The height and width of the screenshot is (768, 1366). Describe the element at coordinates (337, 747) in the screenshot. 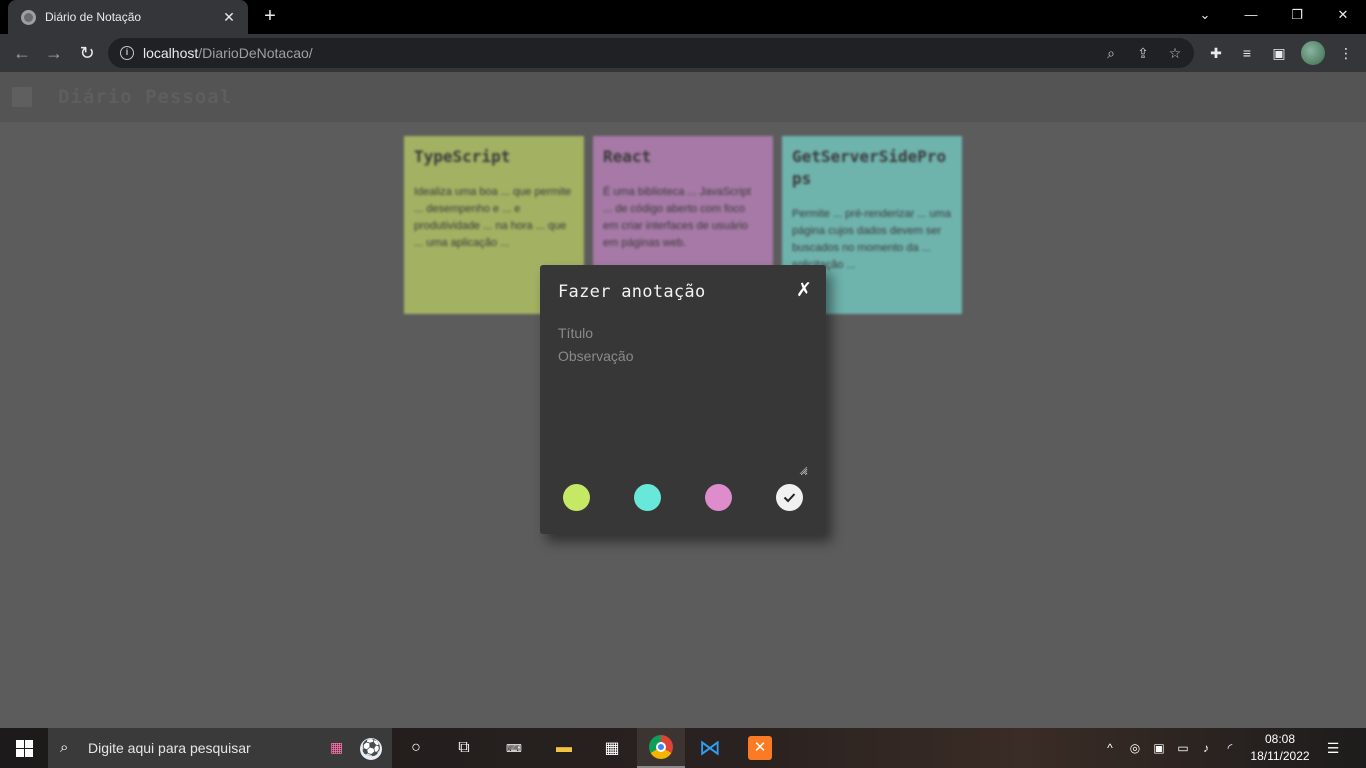

I see `search-highlight-icon: ▦` at that location.